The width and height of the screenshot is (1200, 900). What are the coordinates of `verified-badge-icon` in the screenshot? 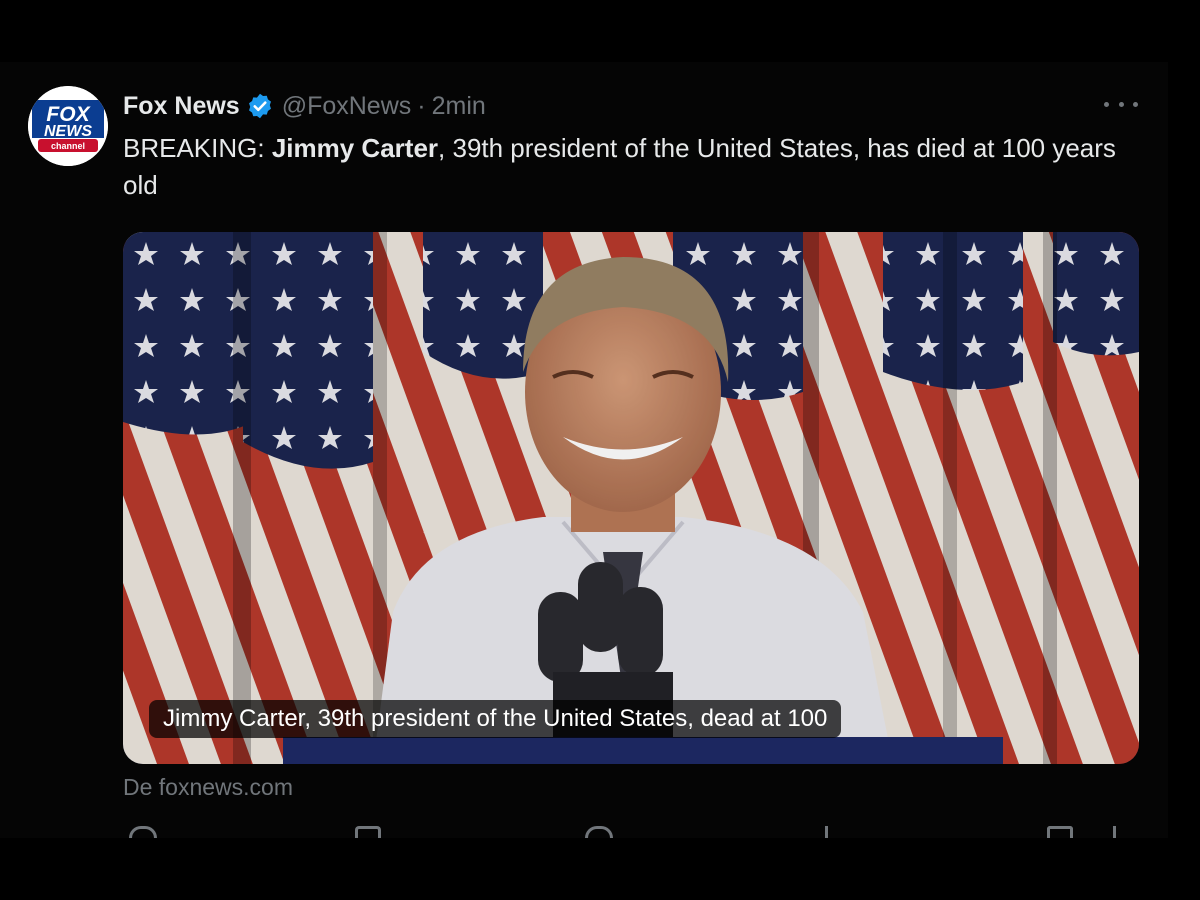 It's located at (260, 106).